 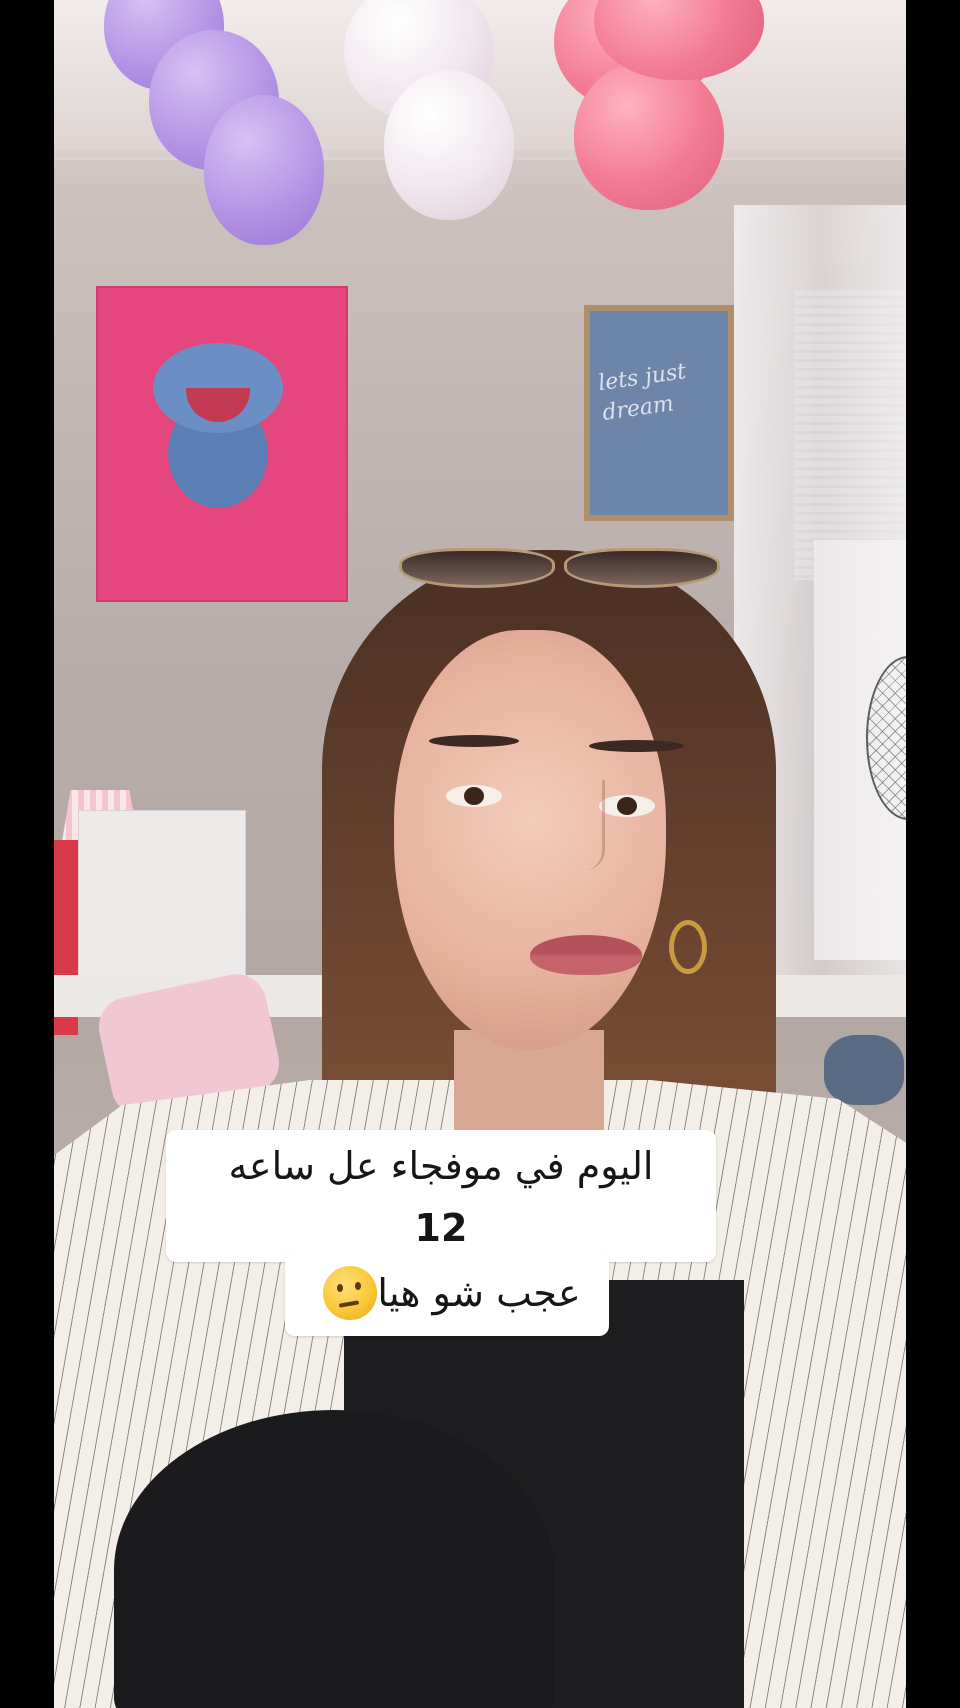 What do you see at coordinates (449, 145) in the screenshot?
I see `balloon-white` at bounding box center [449, 145].